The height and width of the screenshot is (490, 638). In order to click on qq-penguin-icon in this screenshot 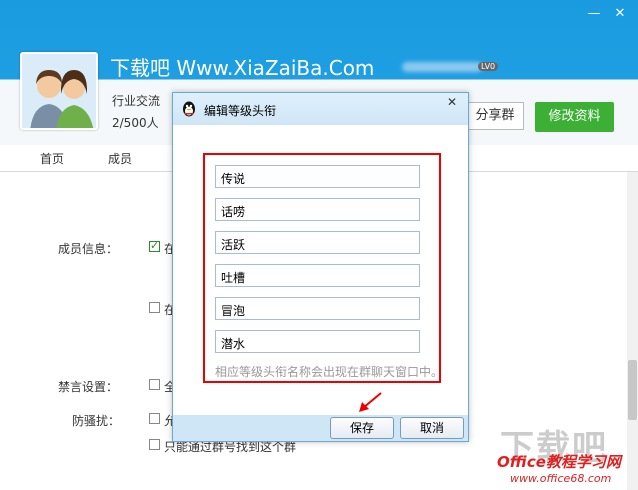, I will do `click(189, 109)`.